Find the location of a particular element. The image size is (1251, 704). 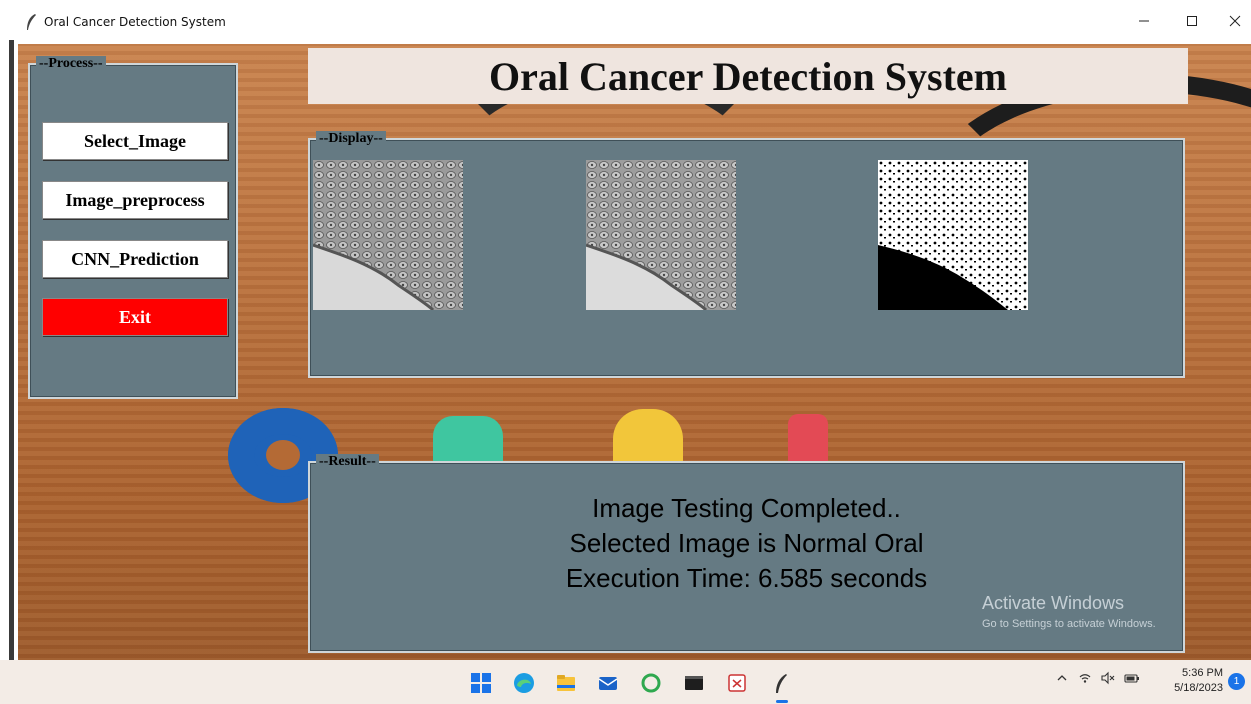

maximize-icon is located at coordinates (1192, 21).